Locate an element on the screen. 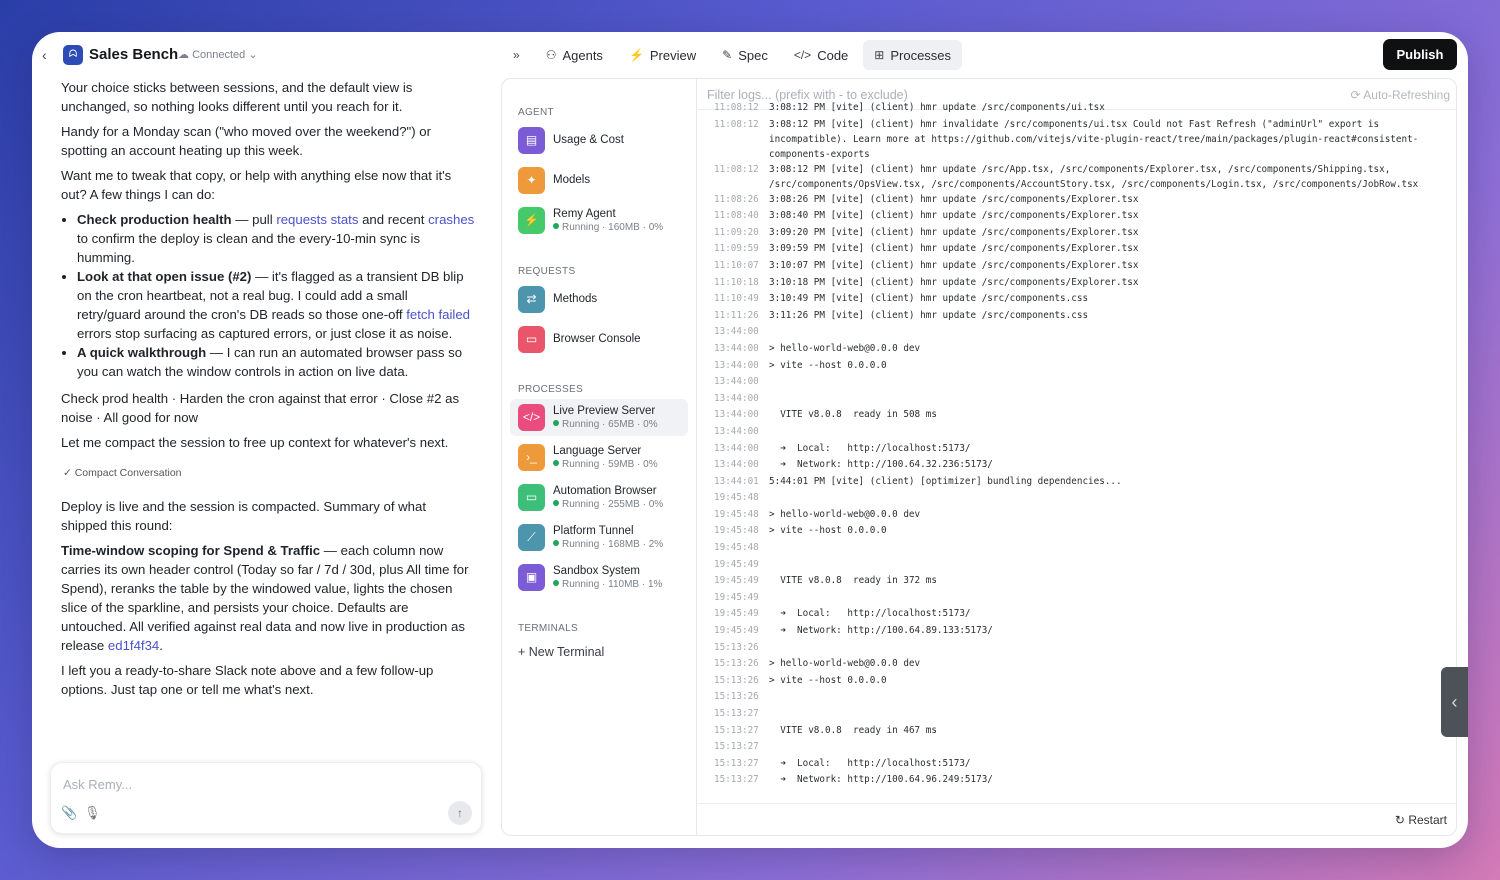 This screenshot has height=880, width=1500. log-timestamp: 11:10:18 is located at coordinates (736, 282).